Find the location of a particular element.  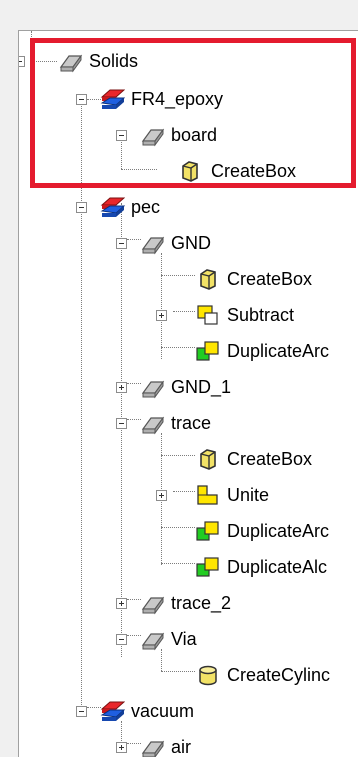

tree-node-air: air is located at coordinates (179, 743).